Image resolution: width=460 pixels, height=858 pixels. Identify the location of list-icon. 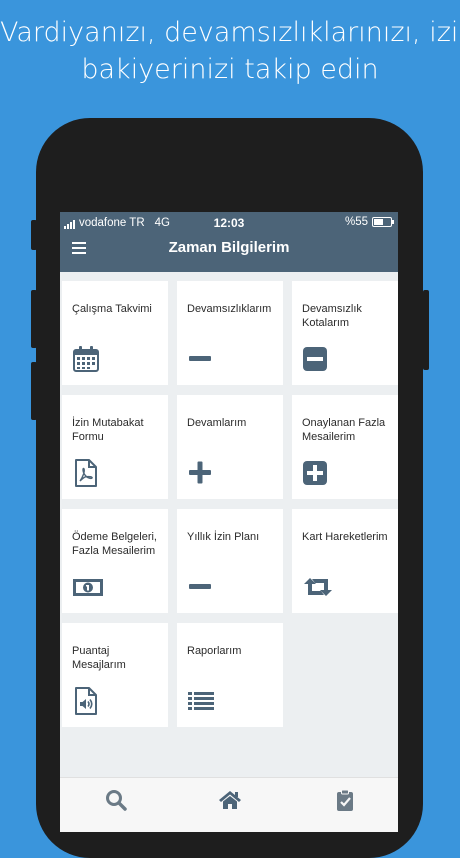
(201, 701).